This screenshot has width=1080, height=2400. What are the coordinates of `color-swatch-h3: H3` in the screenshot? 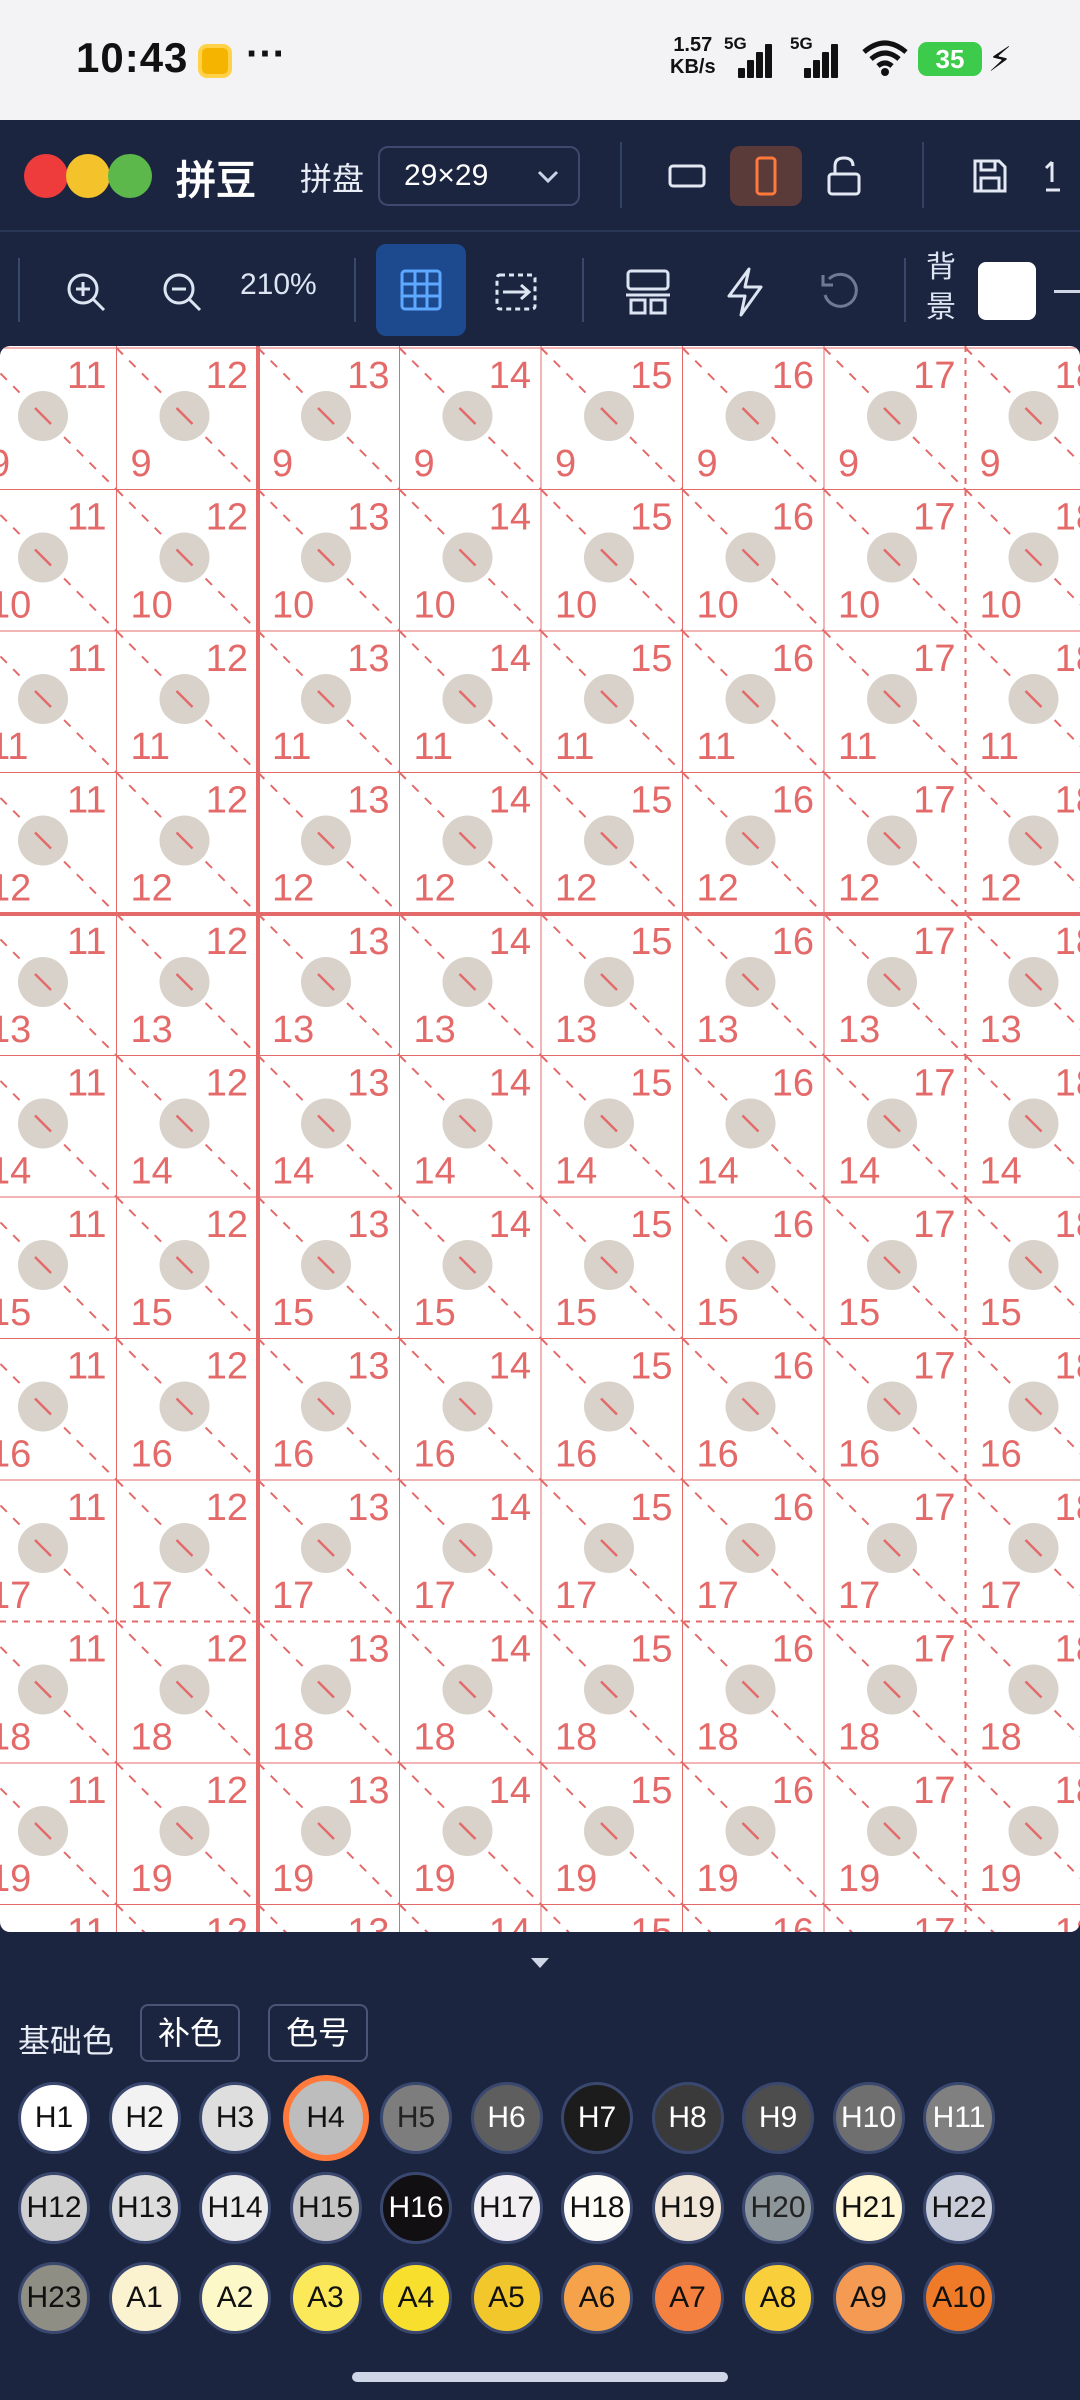 It's located at (235, 2118).